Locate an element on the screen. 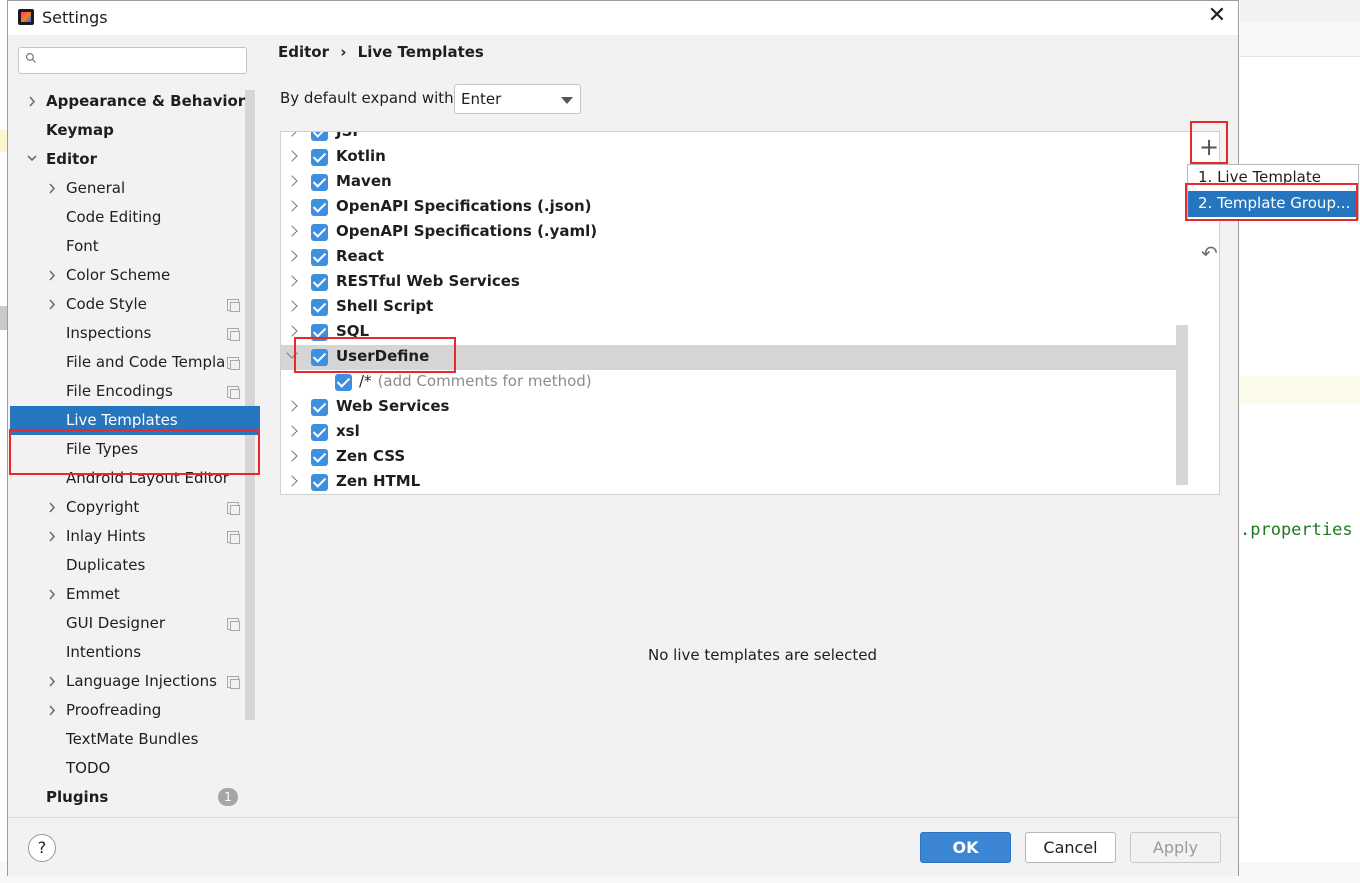 This screenshot has height=883, width=1360. sidebar-item: Emmet is located at coordinates (128, 594).